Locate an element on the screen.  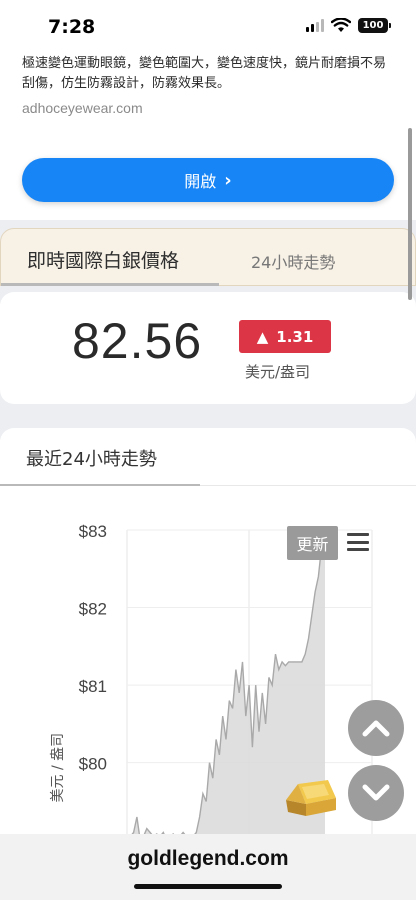
ad-domain: adhoceyewear.com is located at coordinates (82, 108).